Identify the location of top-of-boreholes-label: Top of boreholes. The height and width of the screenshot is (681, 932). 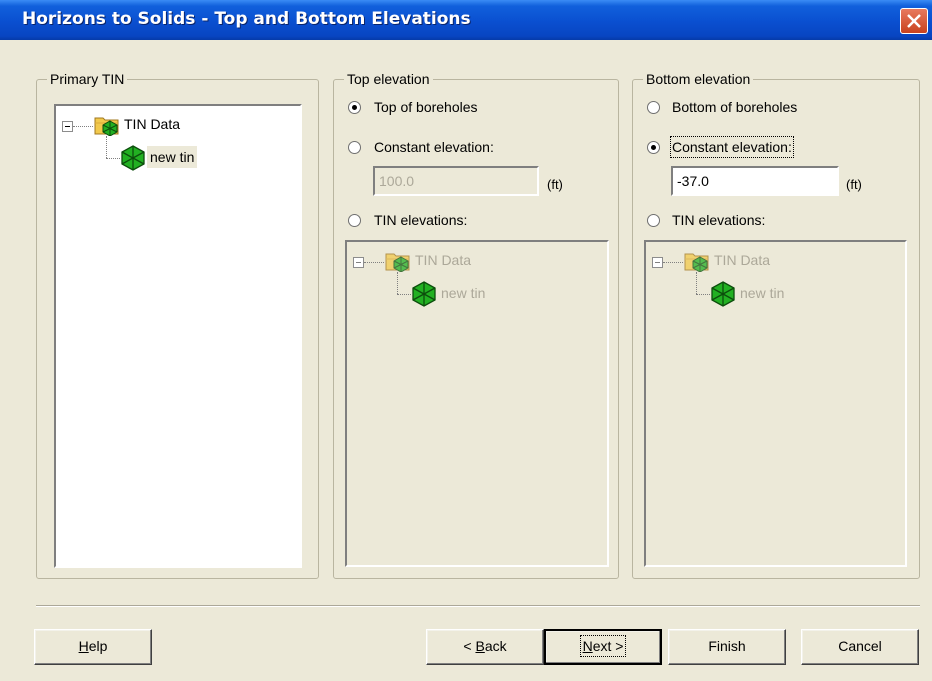
(426, 107).